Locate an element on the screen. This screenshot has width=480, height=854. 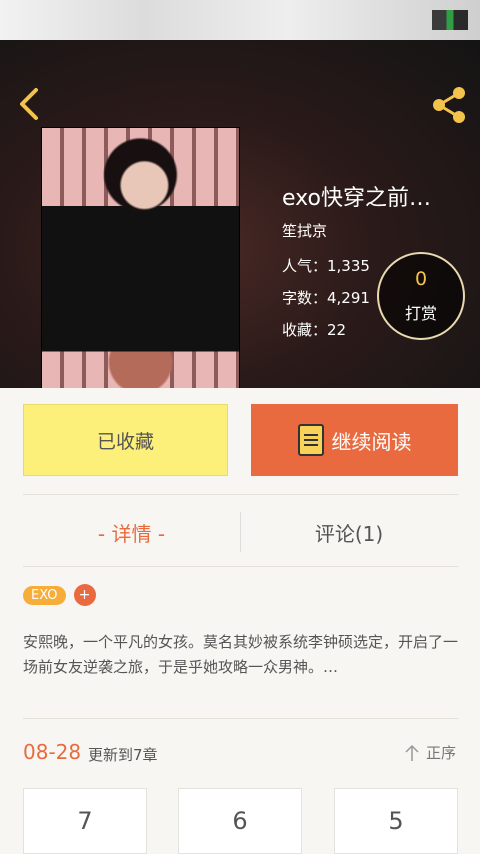
book-author: 笙拭京 is located at coordinates (305, 231).